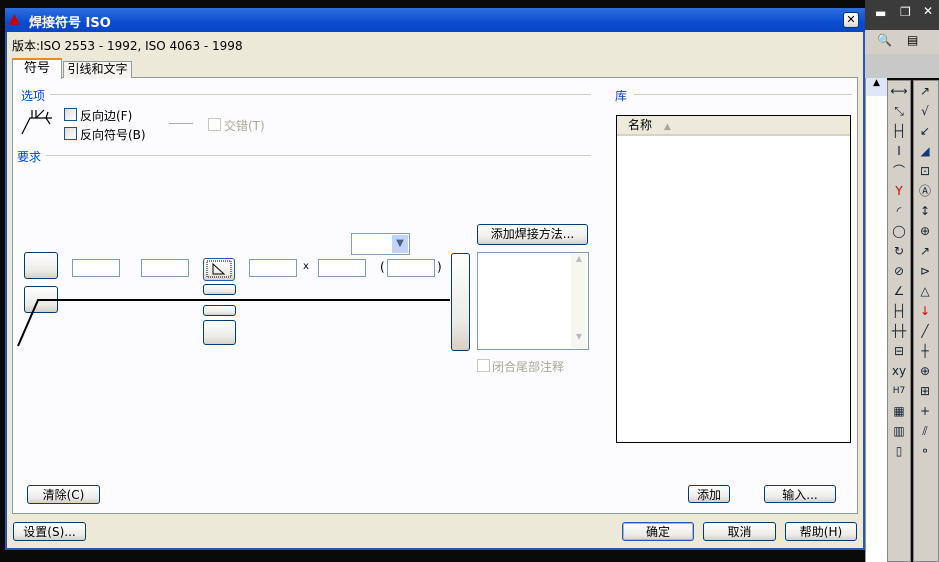 The height and width of the screenshot is (562, 939). I want to click on datum-target-icon: ↕, so click(925, 211).